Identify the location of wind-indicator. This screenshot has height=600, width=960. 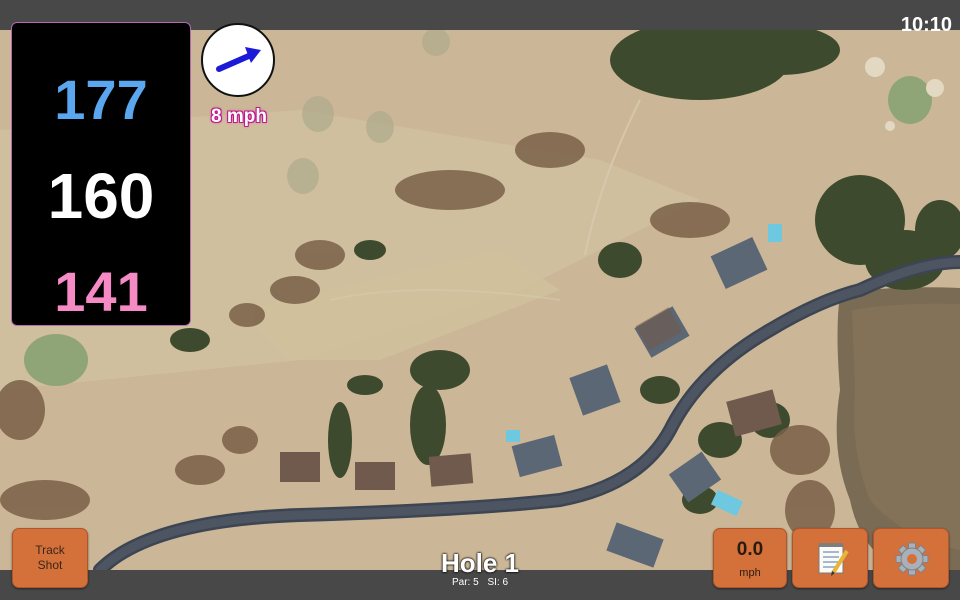
(238, 60).